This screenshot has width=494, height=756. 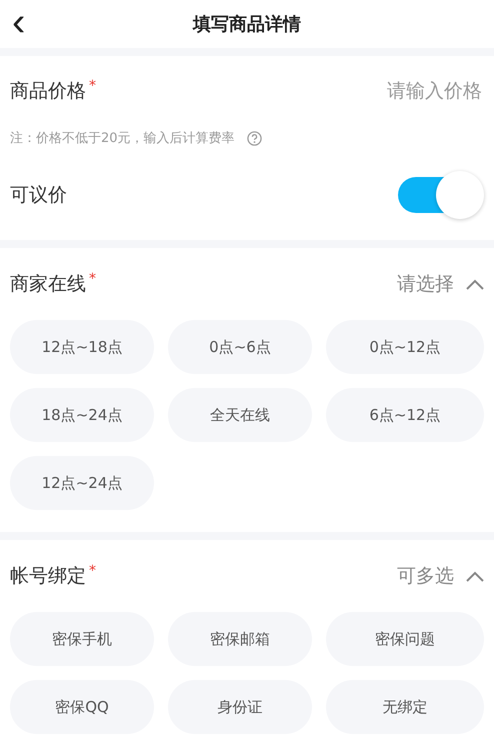 I want to click on price-note: 注：价格不低于20元，输入后计算费率, so click(x=122, y=138).